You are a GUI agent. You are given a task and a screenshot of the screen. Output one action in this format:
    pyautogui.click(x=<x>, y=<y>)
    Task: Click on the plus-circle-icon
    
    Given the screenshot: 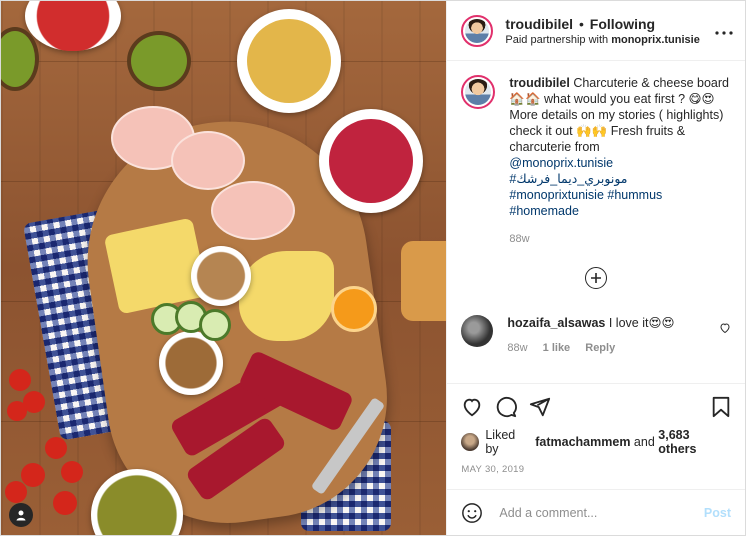 What is the action you would take?
    pyautogui.click(x=596, y=278)
    